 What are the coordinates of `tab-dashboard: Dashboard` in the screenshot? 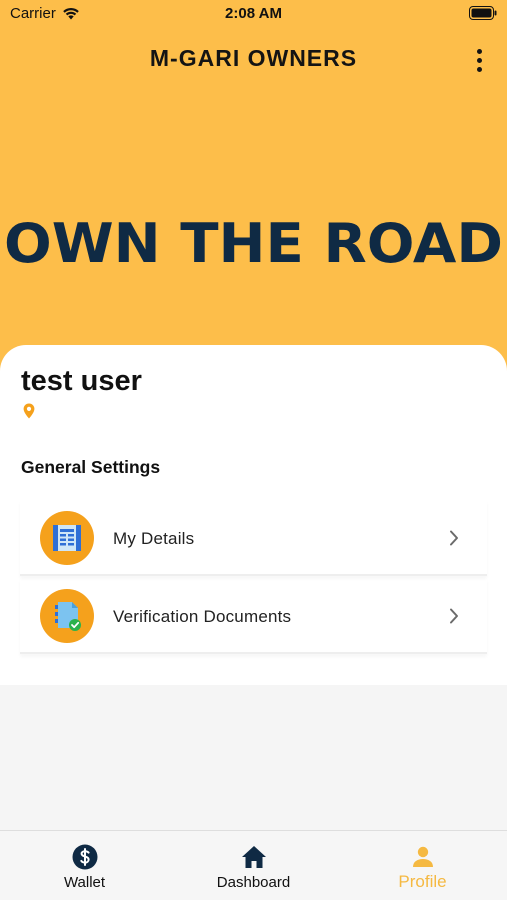 It's located at (253, 865).